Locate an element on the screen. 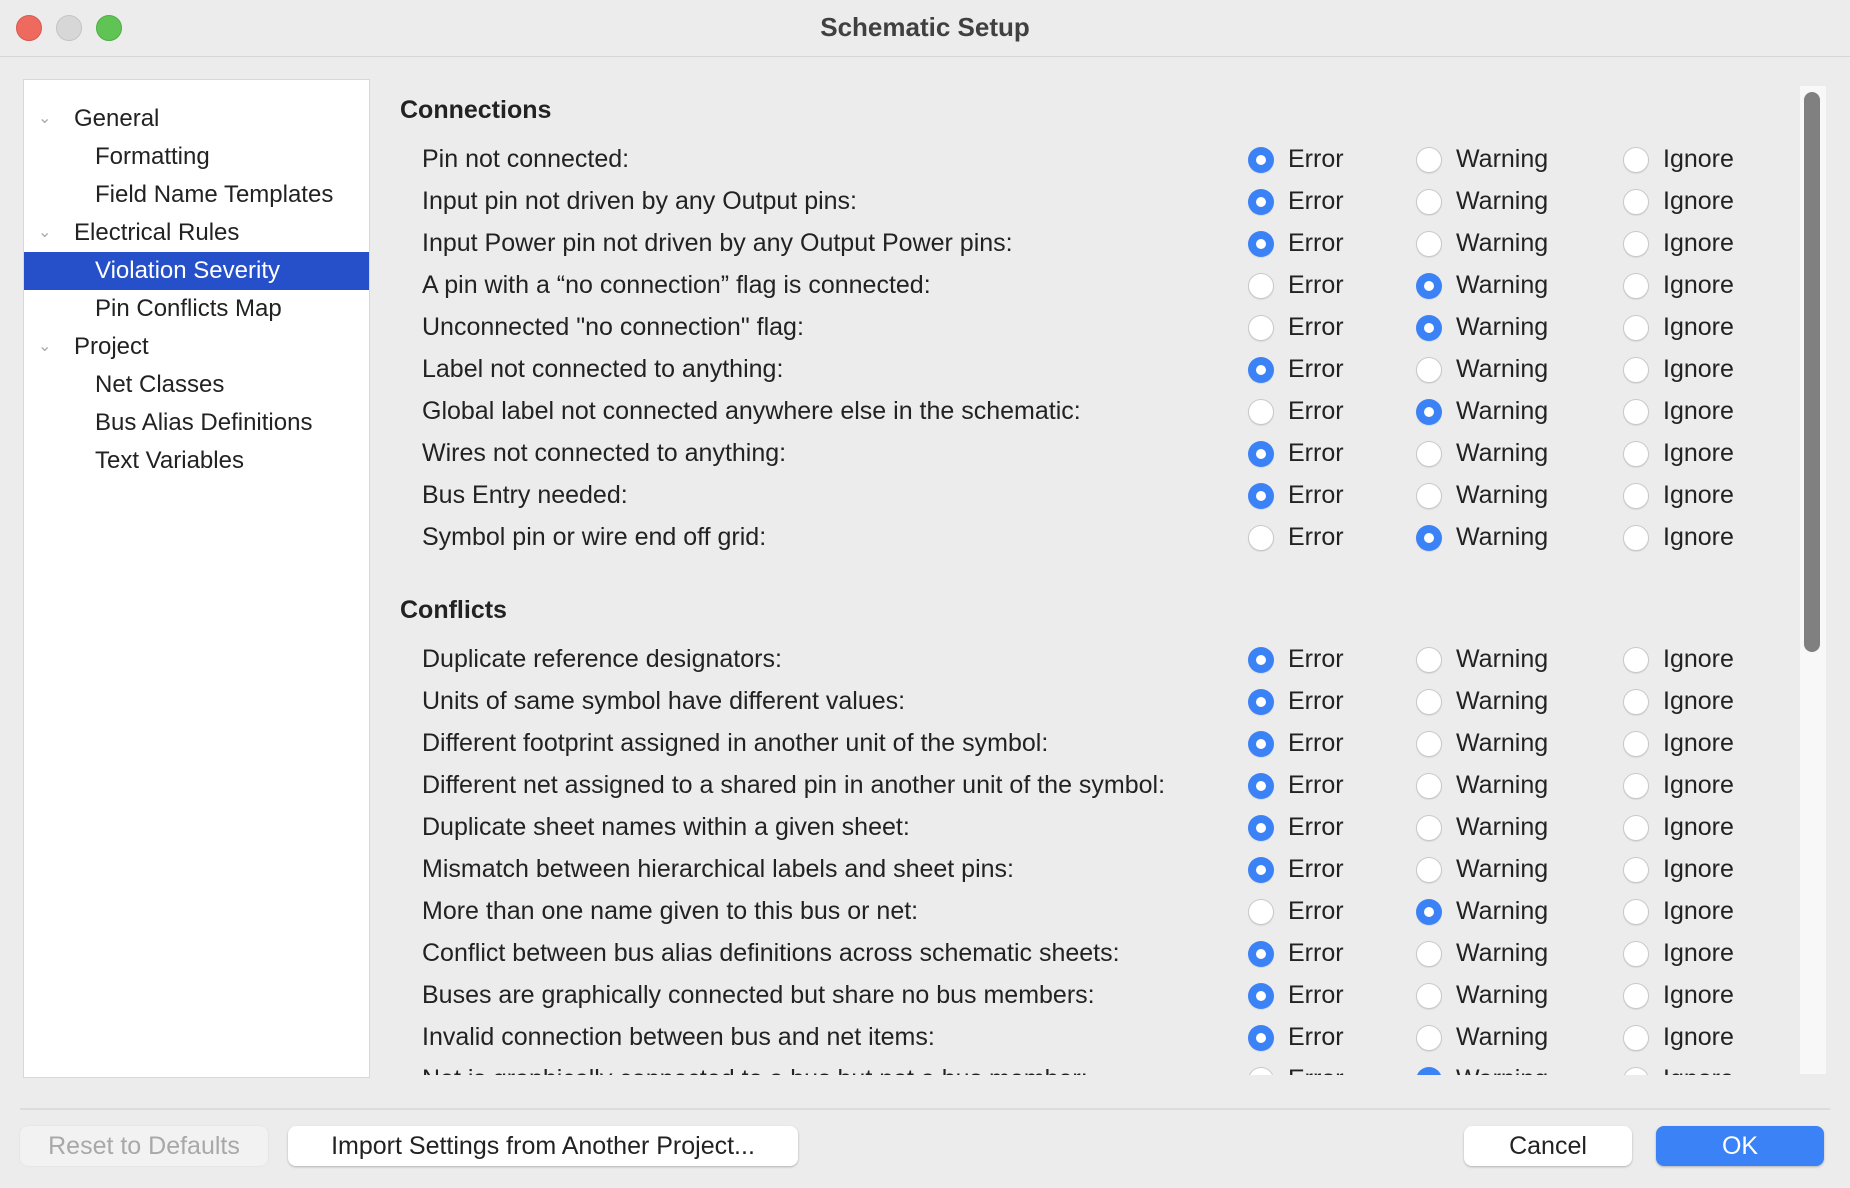  reset-to-defaults-button: Reset to Defaults is located at coordinates (144, 1146).